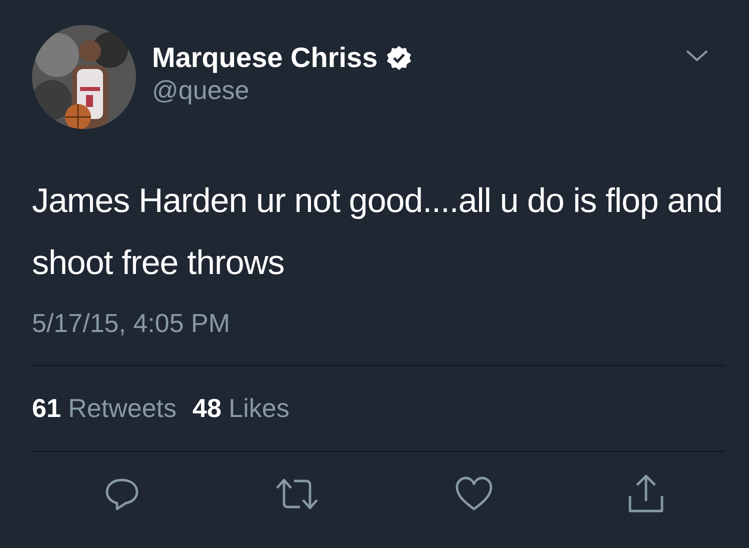  What do you see at coordinates (132, 323) in the screenshot?
I see `tweet-timestamp: 5/17/15, 4:05 PM` at bounding box center [132, 323].